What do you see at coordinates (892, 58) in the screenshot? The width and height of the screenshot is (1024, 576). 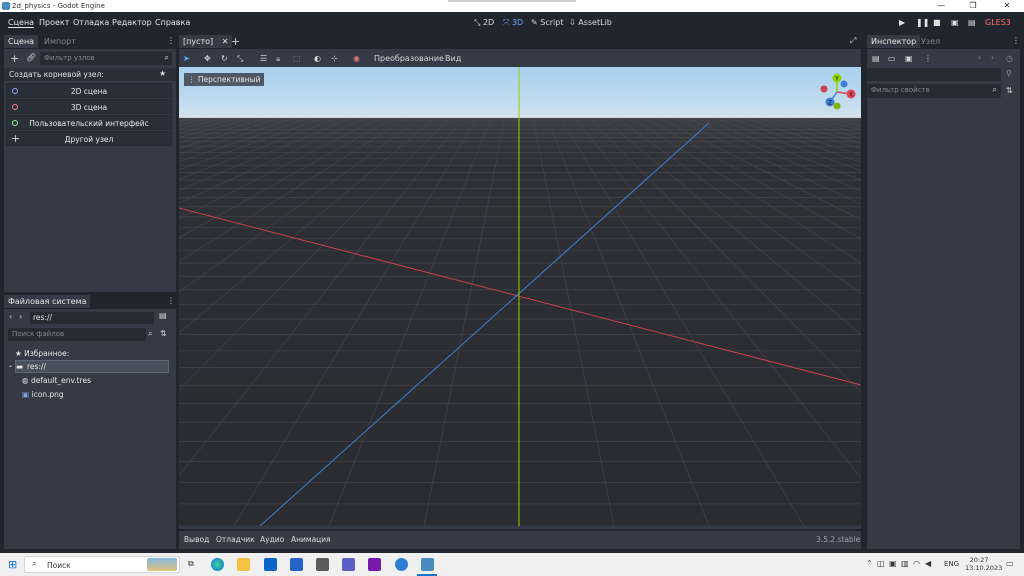 I see `open-resource-icon: ▭` at bounding box center [892, 58].